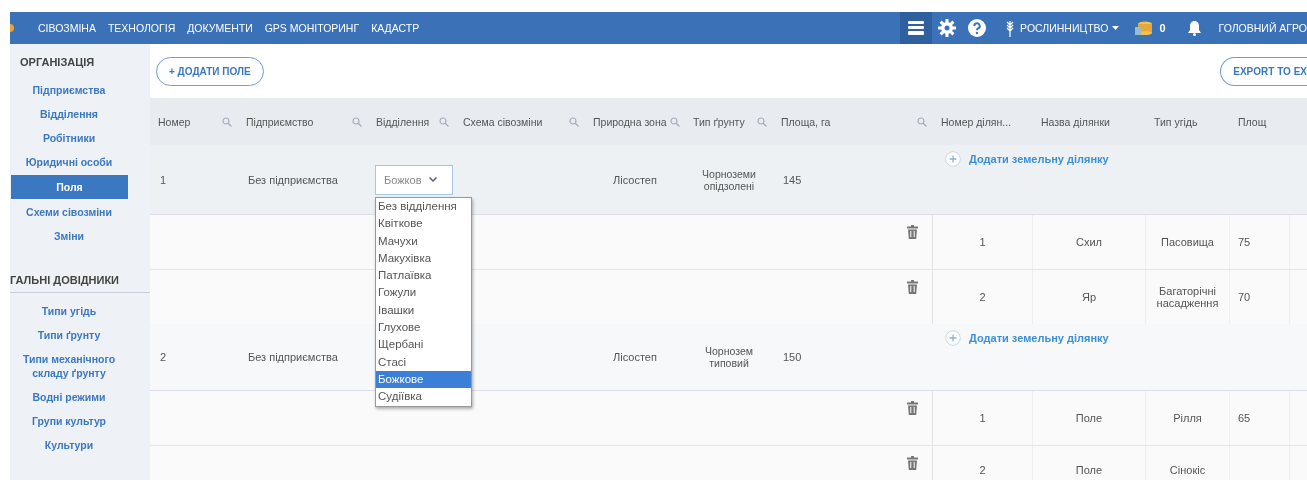 The width and height of the screenshot is (1307, 480). Describe the element at coordinates (163, 180) in the screenshot. I see `table-cell-text: 1` at that location.